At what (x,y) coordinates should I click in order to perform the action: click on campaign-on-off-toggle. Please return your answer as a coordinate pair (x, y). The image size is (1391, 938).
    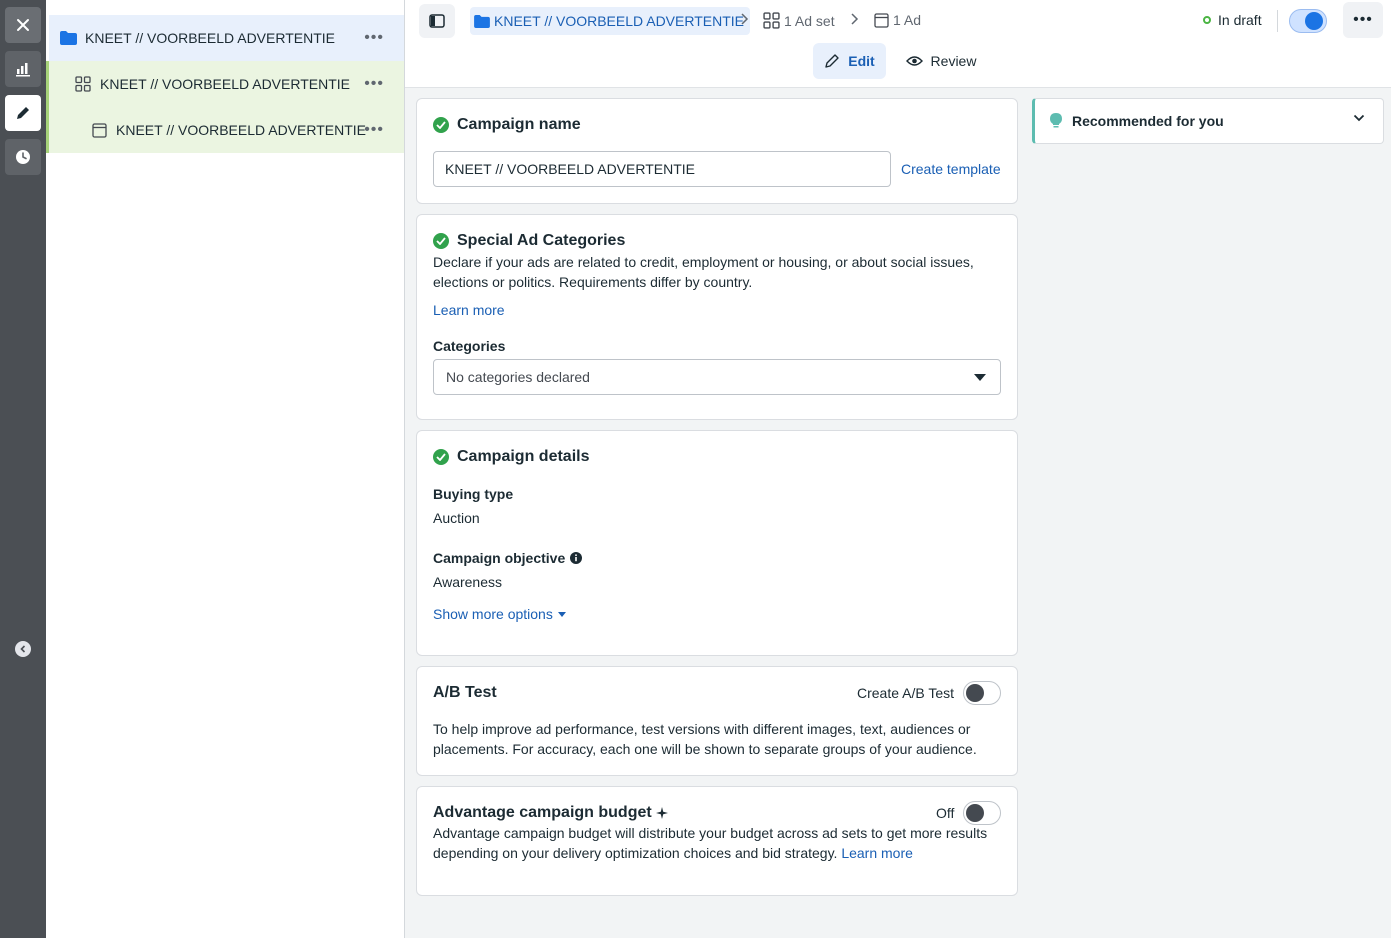
    Looking at the image, I should click on (1308, 21).